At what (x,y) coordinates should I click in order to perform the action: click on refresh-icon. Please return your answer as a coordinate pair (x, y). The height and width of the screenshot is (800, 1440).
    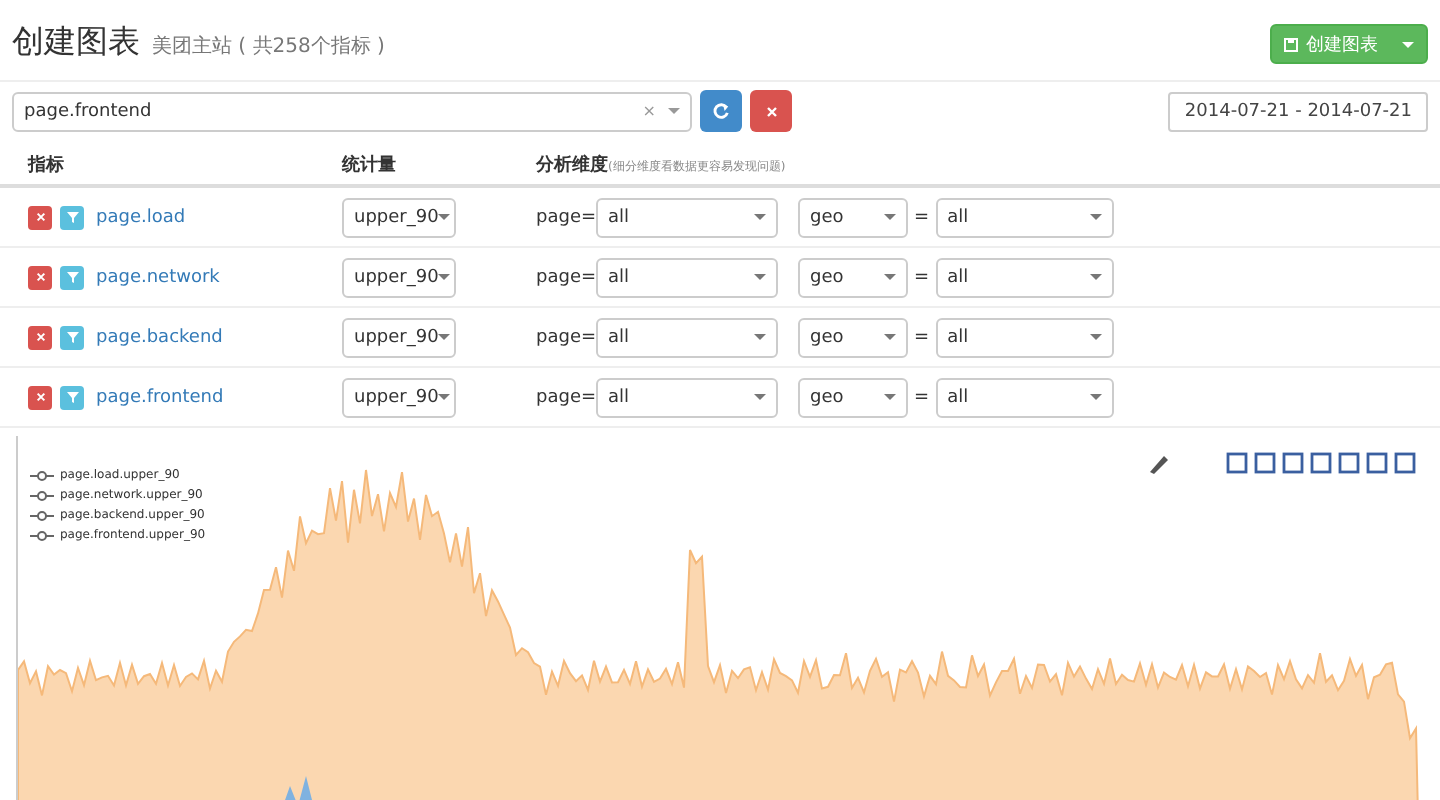
    Looking at the image, I should click on (721, 111).